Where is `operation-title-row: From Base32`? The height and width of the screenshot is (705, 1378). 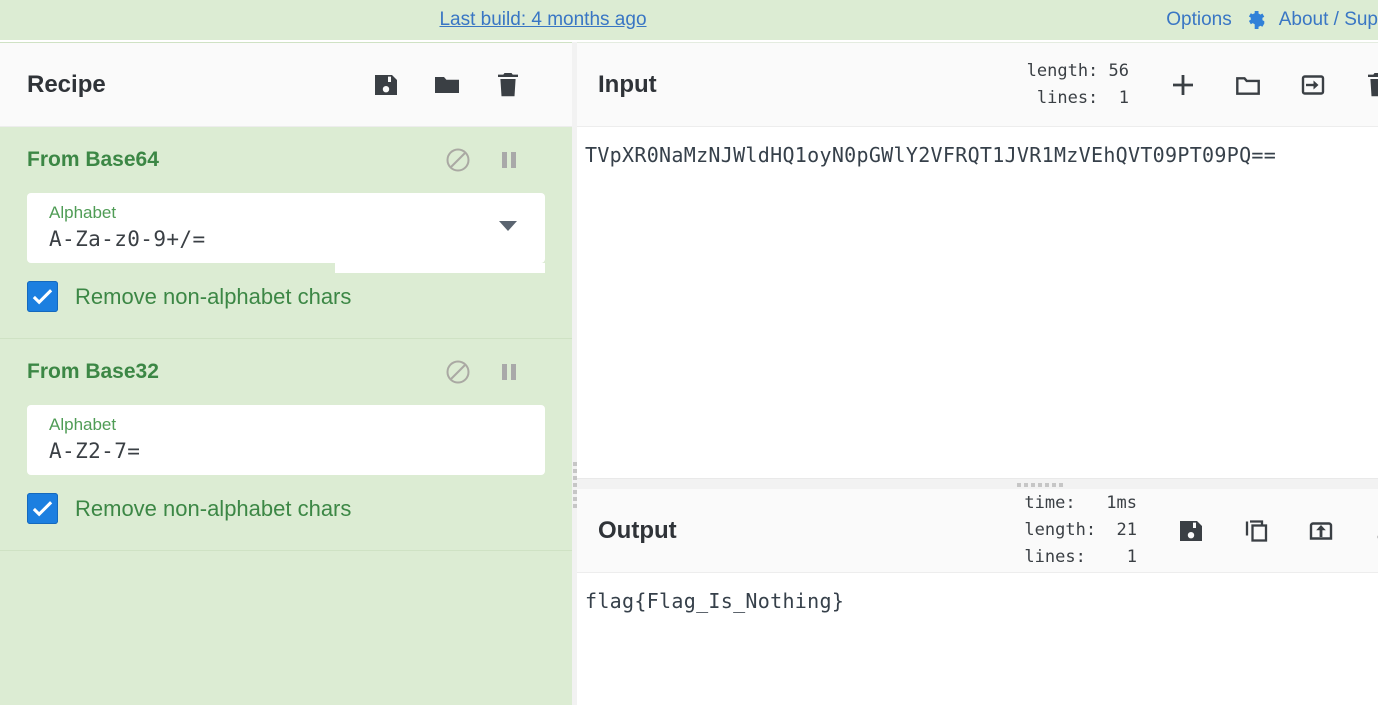 operation-title-row: From Base32 is located at coordinates (286, 372).